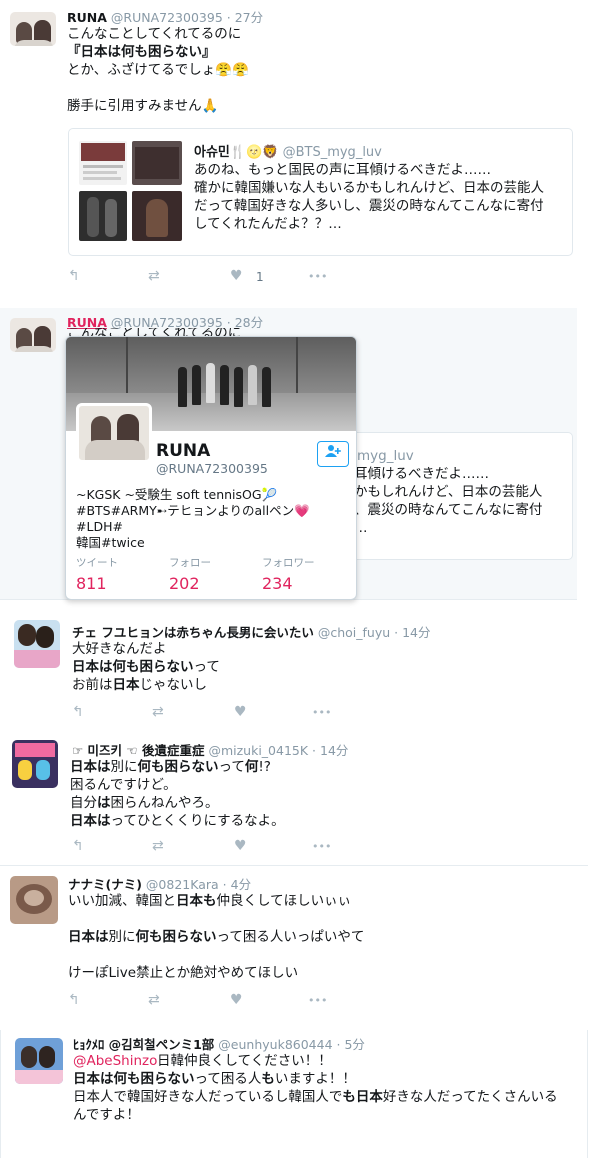 The image size is (602, 1158). I want to click on add-user-icon, so click(333, 453).